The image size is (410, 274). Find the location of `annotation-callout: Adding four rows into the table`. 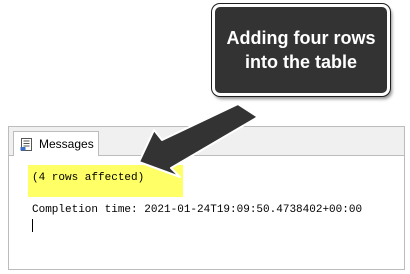

annotation-callout: Adding four rows into the table is located at coordinates (301, 50).